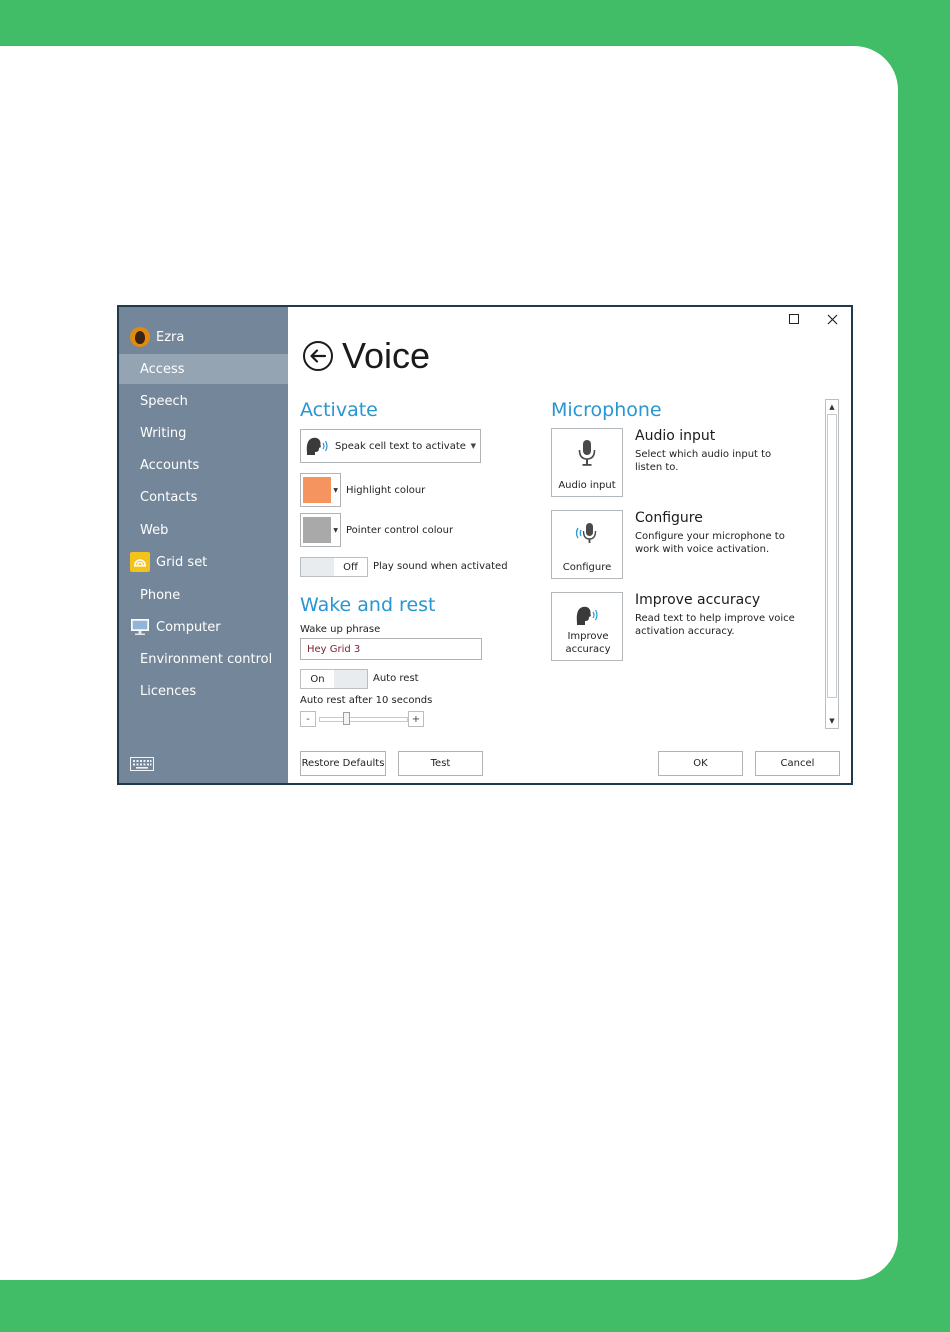 Image resolution: width=950 pixels, height=1332 pixels. Describe the element at coordinates (832, 407) in the screenshot. I see `scroll-up-icon: ▲` at that location.